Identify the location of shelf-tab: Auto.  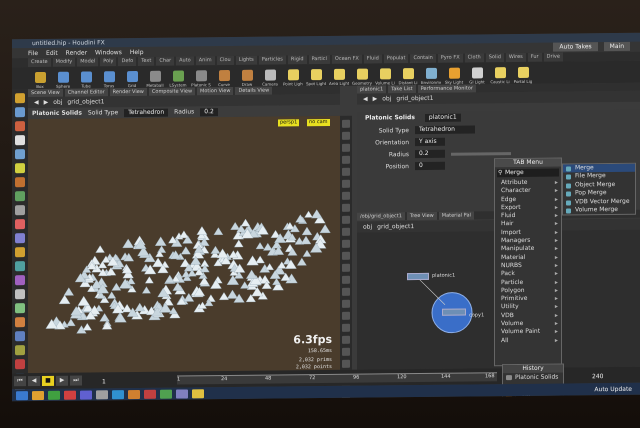
(185, 61).